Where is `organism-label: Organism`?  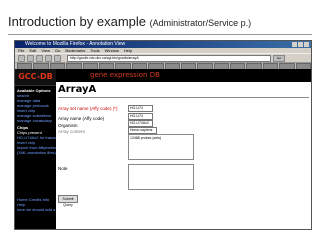
organism-label: Organism is located at coordinates (68, 125).